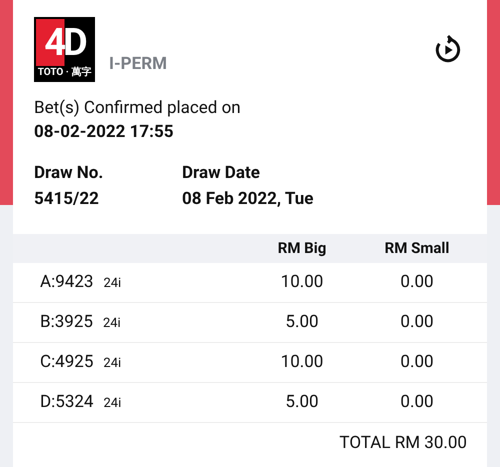  What do you see at coordinates (138, 64) in the screenshot?
I see `product-name: I-PERM` at bounding box center [138, 64].